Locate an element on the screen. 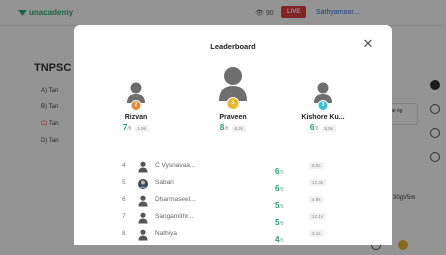  rank-medal: 2 is located at coordinates (136, 105).